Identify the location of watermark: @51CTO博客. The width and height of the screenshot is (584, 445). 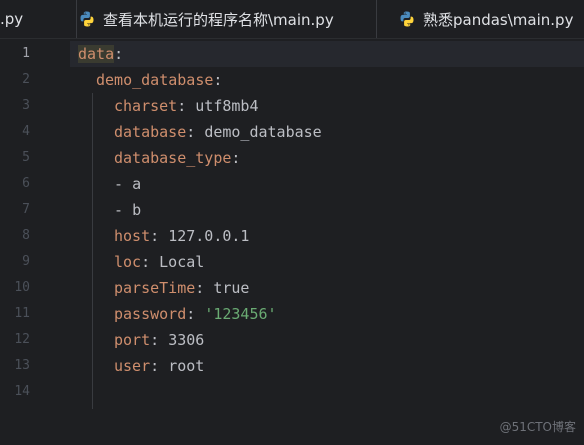
(537, 427).